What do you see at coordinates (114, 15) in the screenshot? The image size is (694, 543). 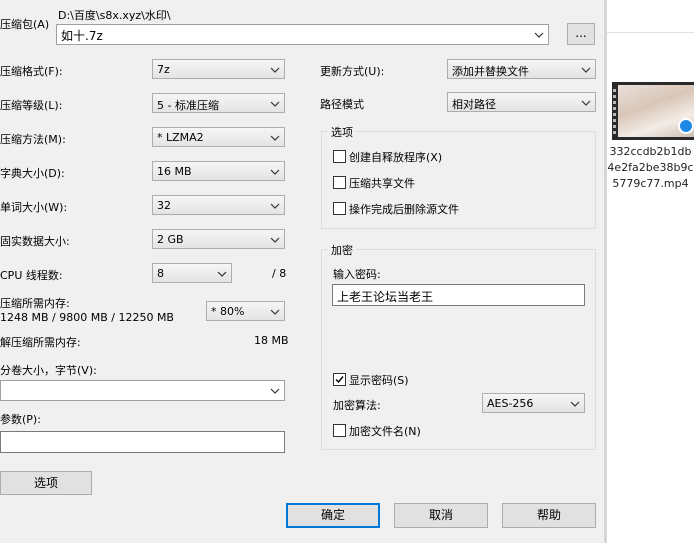 I see `archive-folder: D:\百度\s8x.xyz\水印\` at bounding box center [114, 15].